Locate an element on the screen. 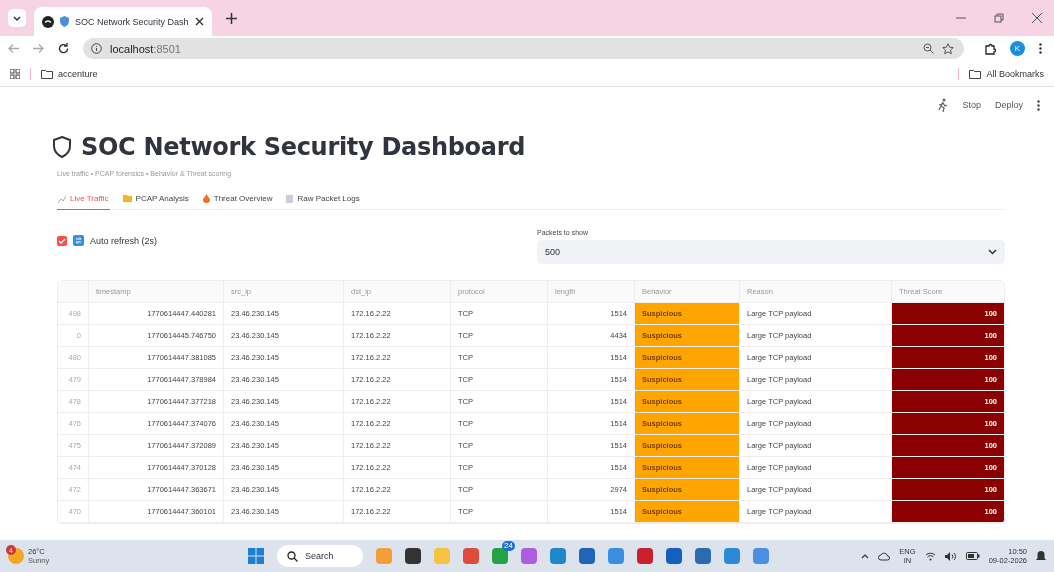  star-icon is located at coordinates (948, 48).